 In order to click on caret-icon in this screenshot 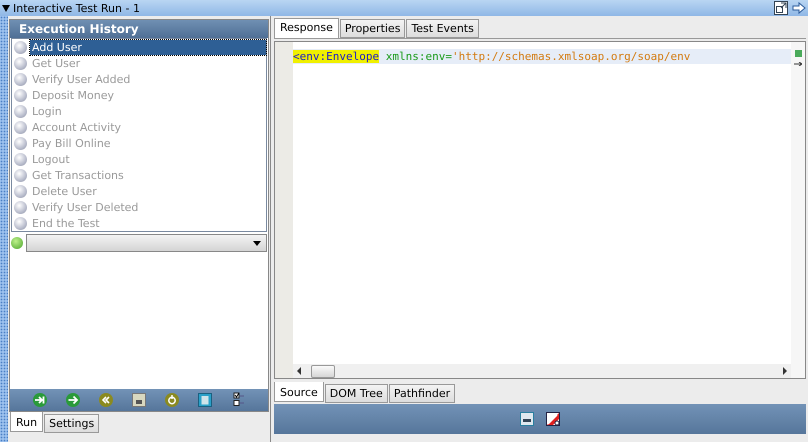, I will do `click(257, 243)`.